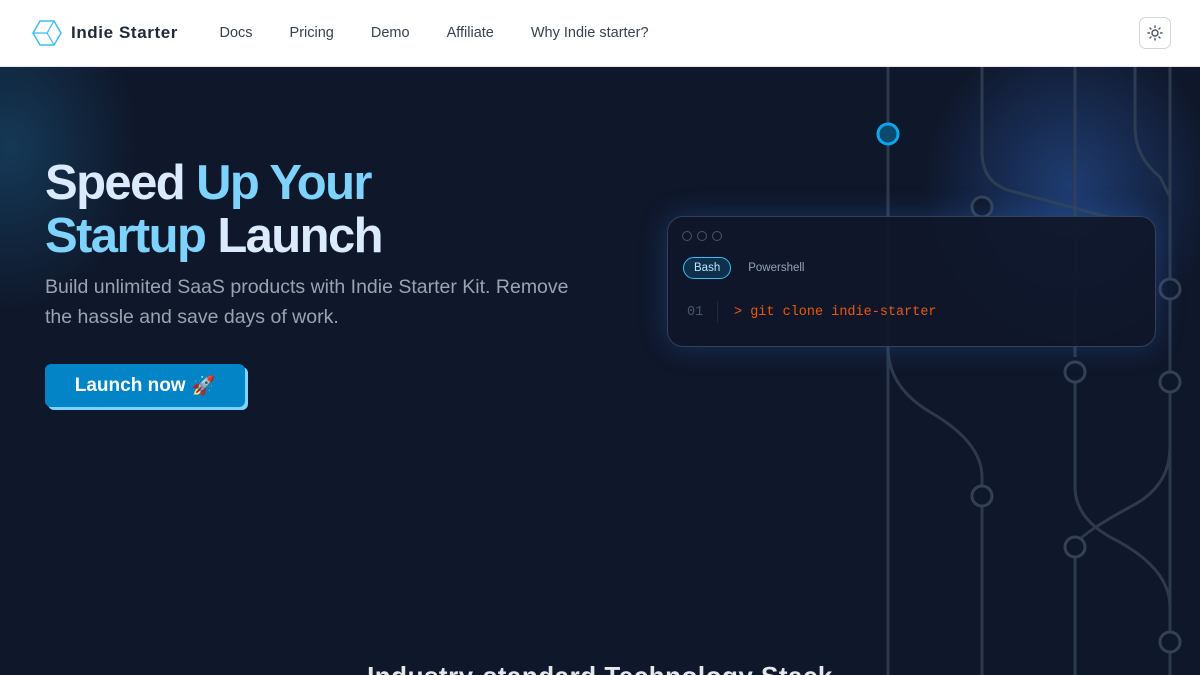 The width and height of the screenshot is (1200, 675). Describe the element at coordinates (115, 183) in the screenshot. I see `headline-word-speed: Speed` at that location.